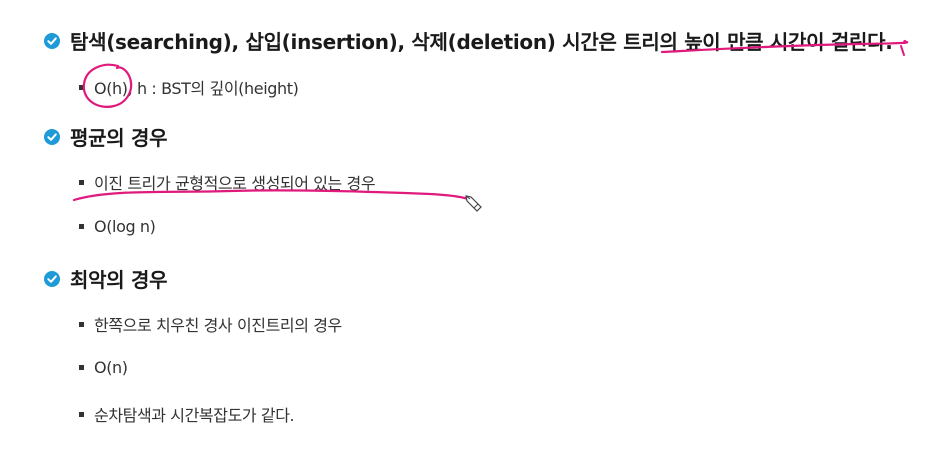  I want to click on section-3-title: 최악의 경우, so click(119, 280).